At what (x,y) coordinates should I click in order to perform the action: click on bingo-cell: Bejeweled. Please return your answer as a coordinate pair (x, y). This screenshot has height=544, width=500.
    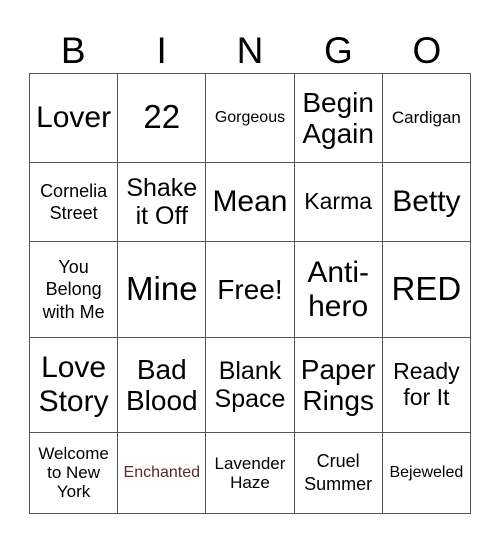
    Looking at the image, I should click on (426, 473).